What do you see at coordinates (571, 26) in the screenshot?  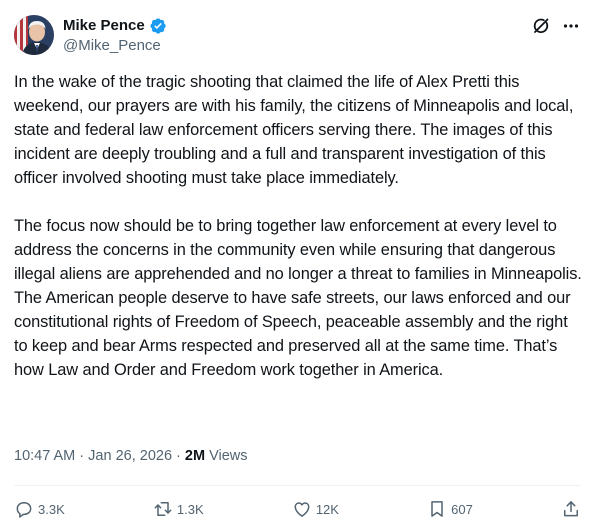 I see `more-icon` at bounding box center [571, 26].